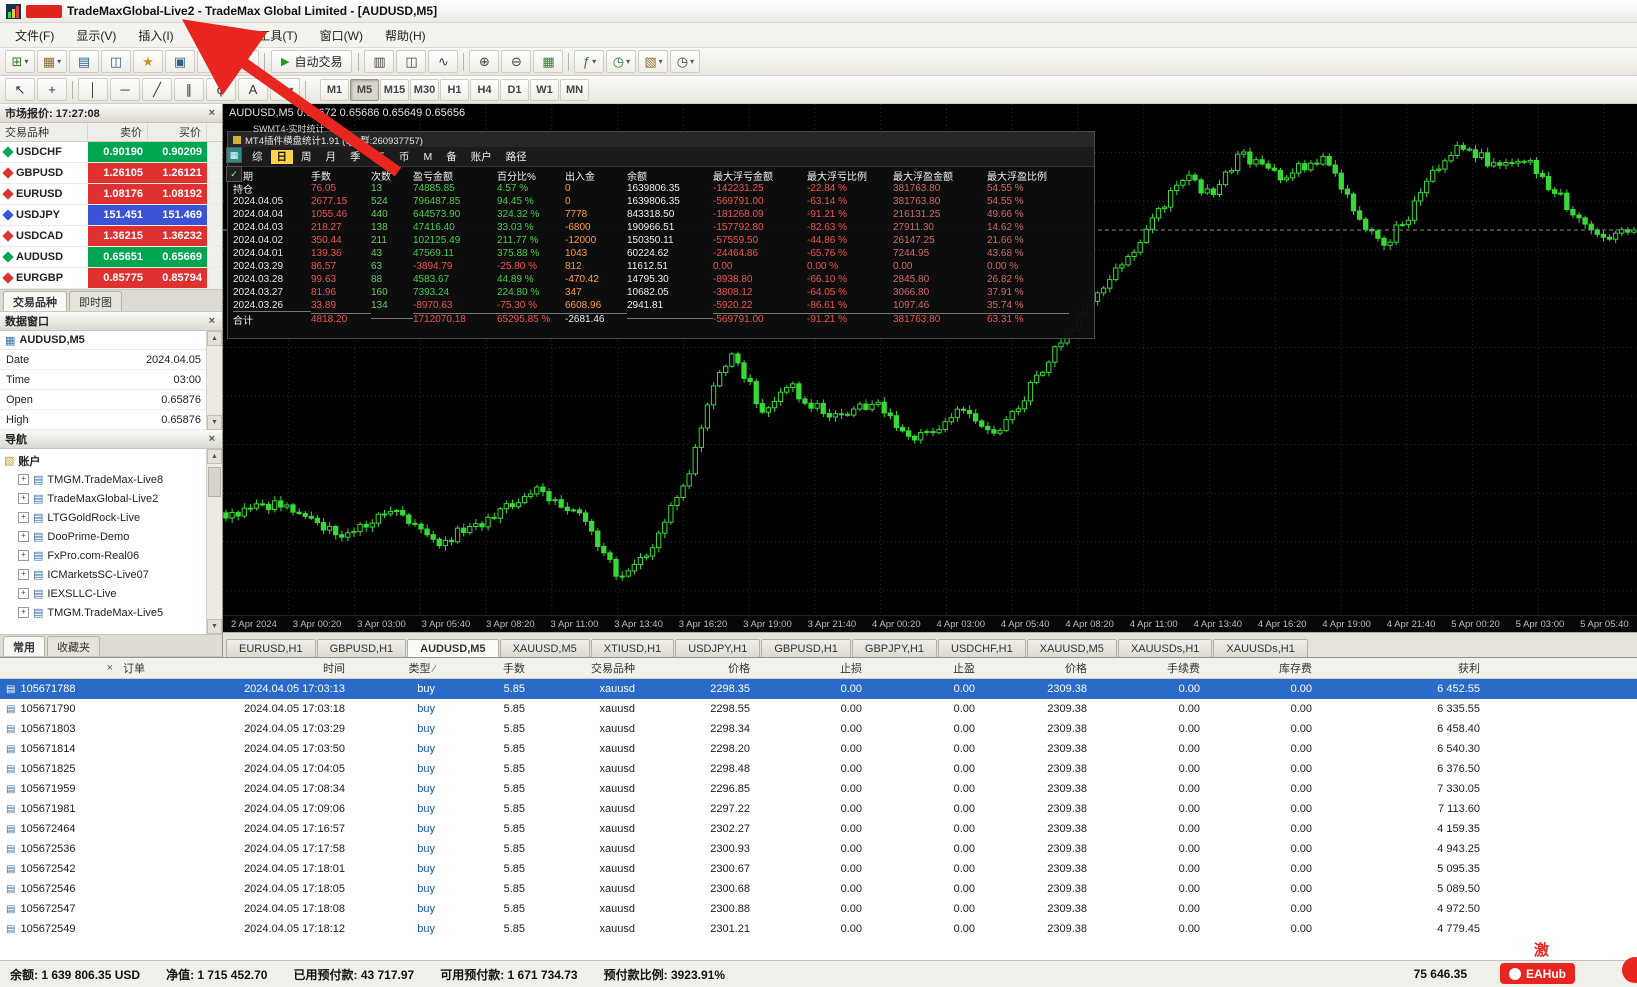  I want to click on chart-tab: USDJPY,H1, so click(718, 648).